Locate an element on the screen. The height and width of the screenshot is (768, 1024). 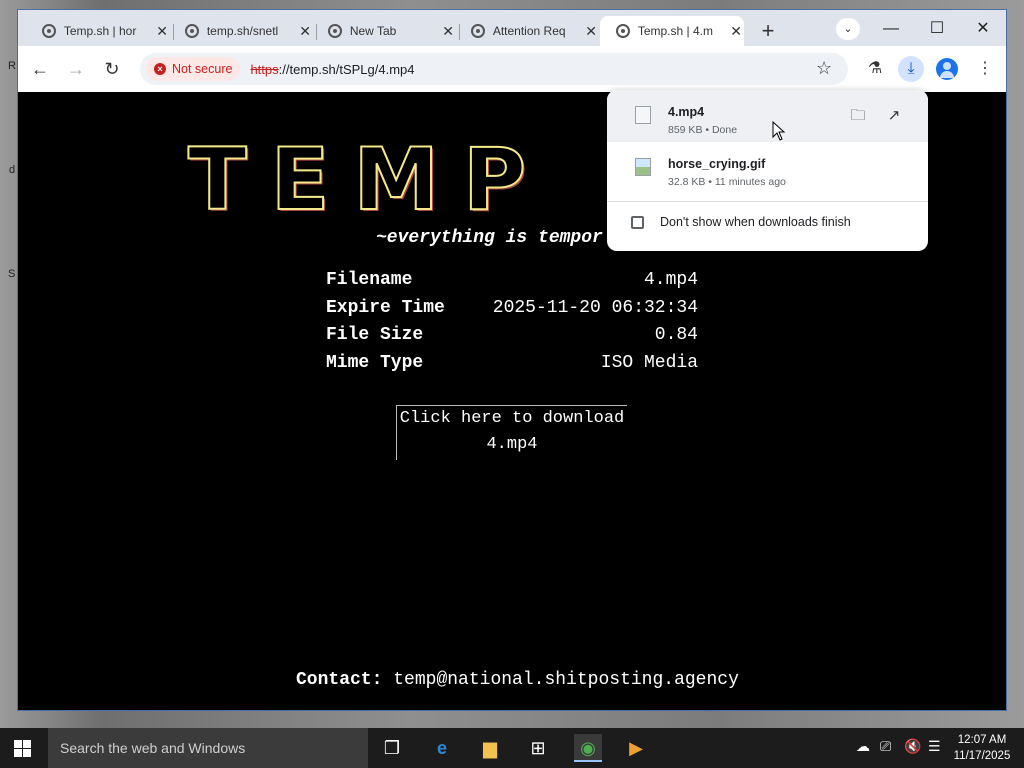
image-file-icon is located at coordinates (643, 167).